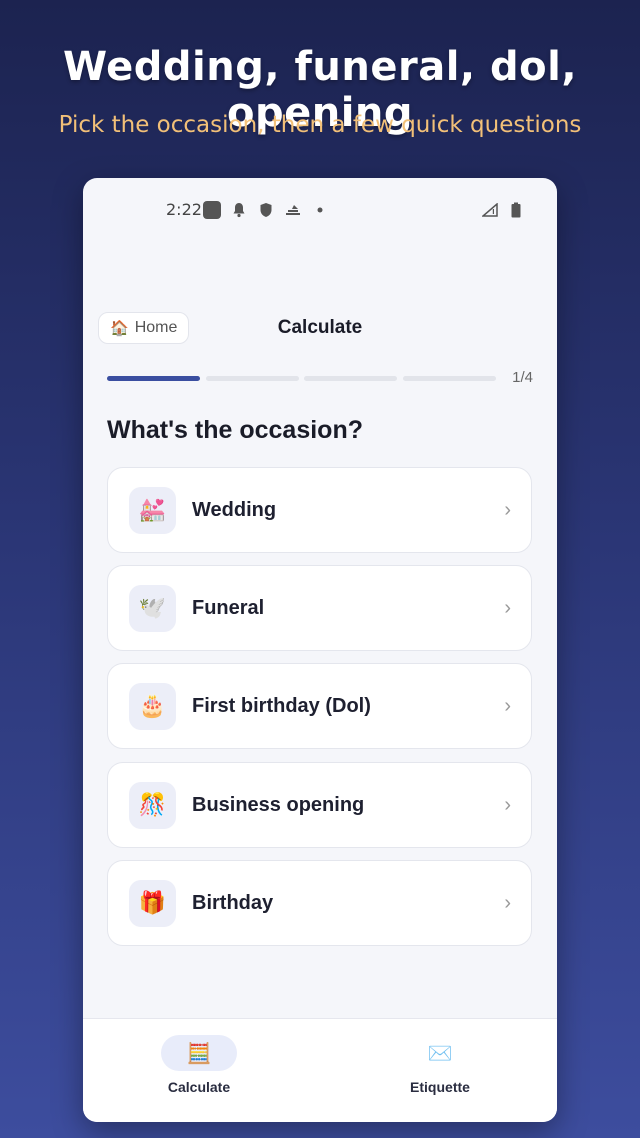  Describe the element at coordinates (152, 805) in the screenshot. I see `confetti-ball-icon: 🎊` at that location.